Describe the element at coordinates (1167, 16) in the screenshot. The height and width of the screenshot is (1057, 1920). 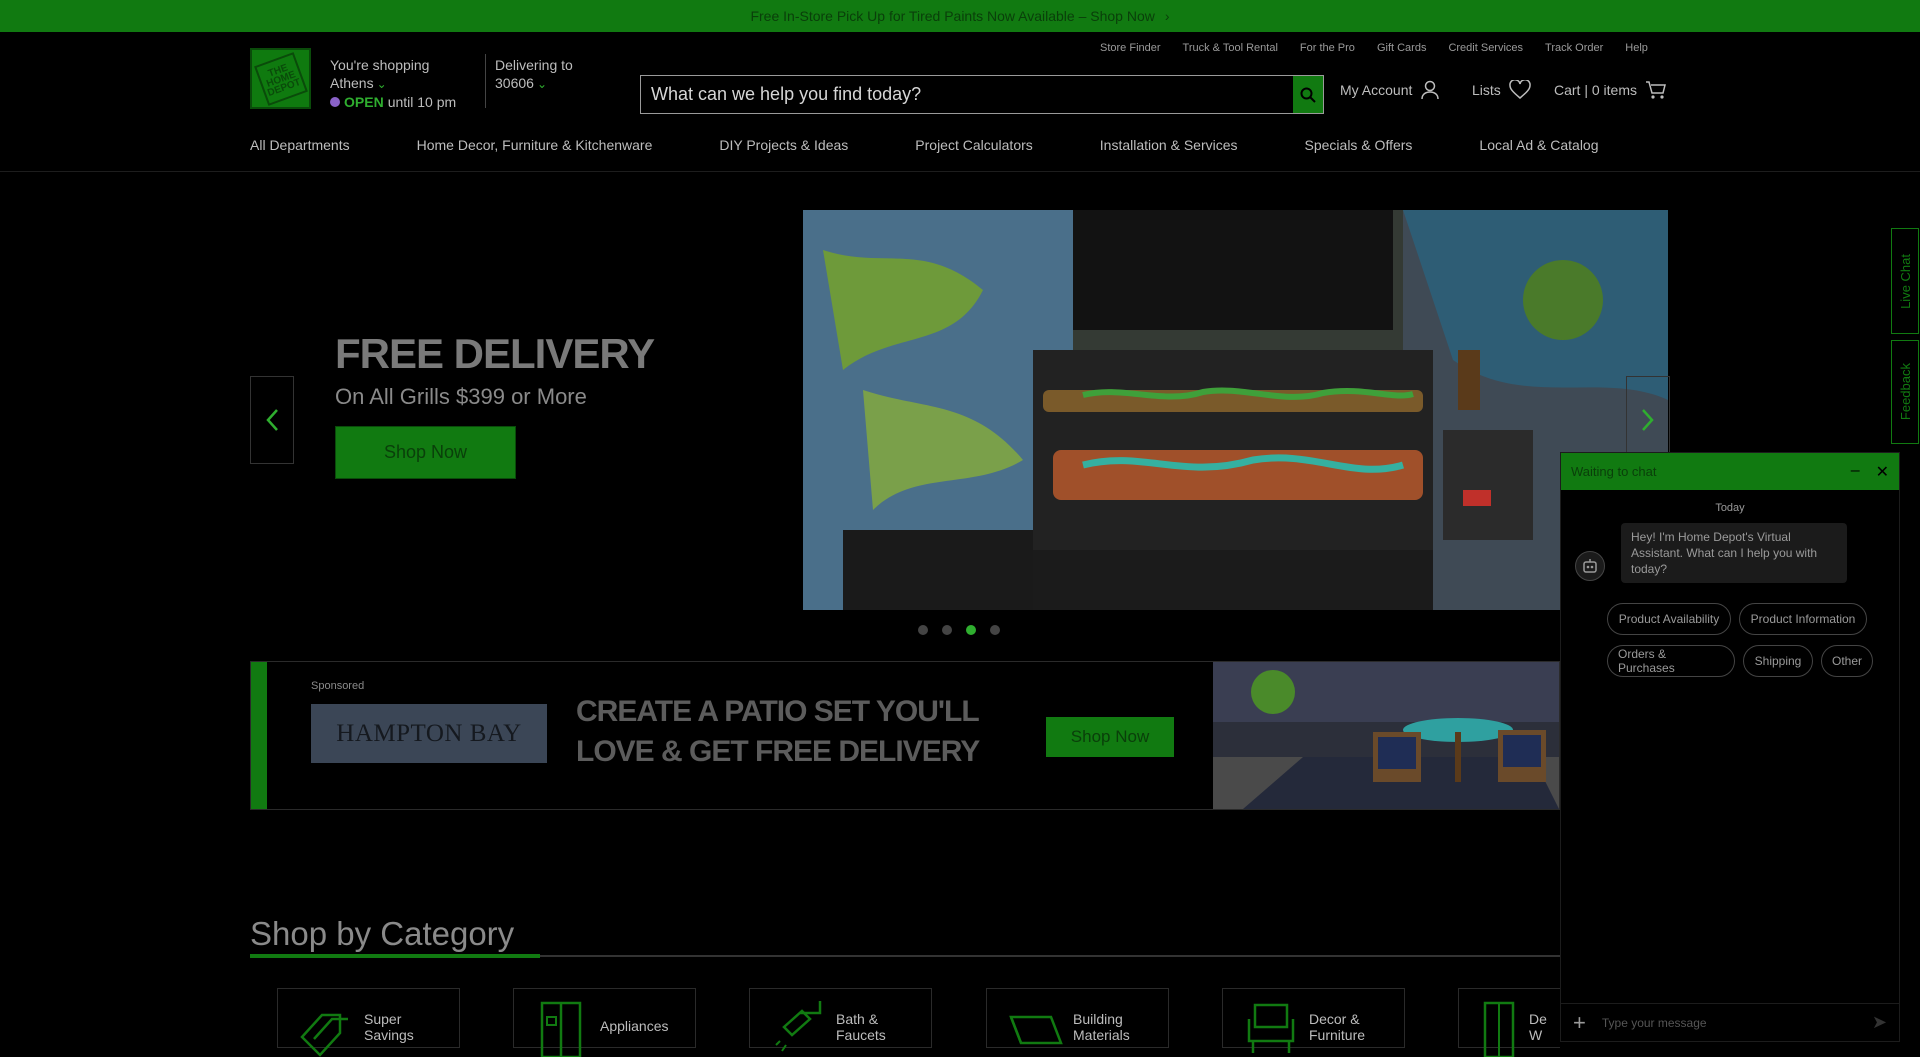
I see `chevron-right-icon: ›` at that location.